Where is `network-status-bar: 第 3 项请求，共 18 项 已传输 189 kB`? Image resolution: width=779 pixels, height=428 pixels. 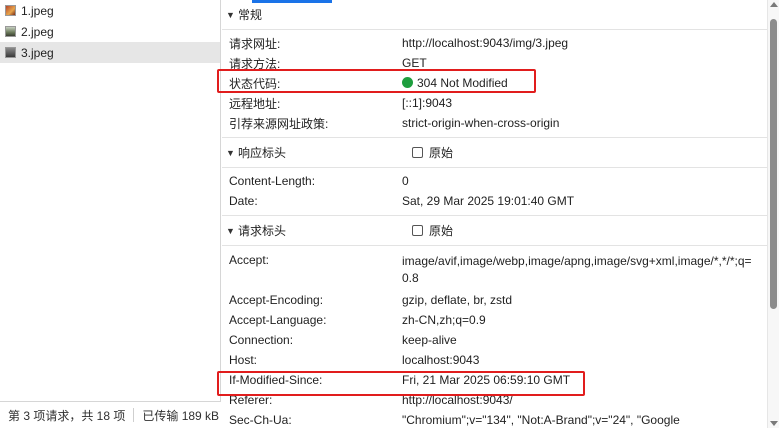 network-status-bar: 第 3 项请求，共 18 项 已传输 189 kB is located at coordinates (110, 414).